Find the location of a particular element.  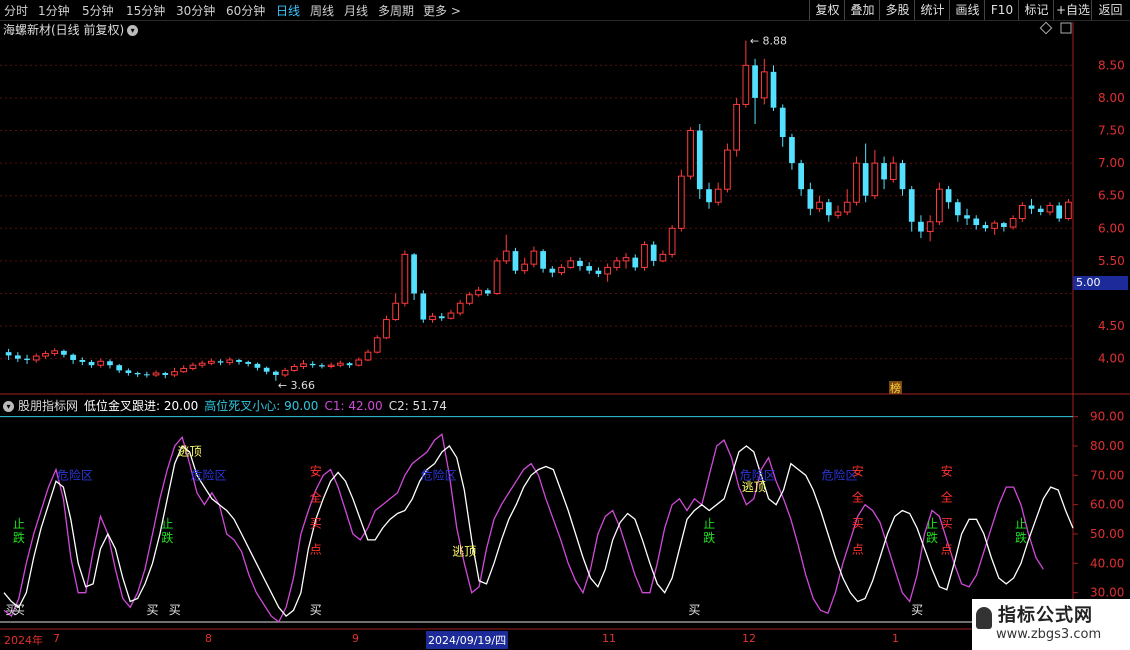

signal-safe-buy: 安 is located at coordinates (316, 470).